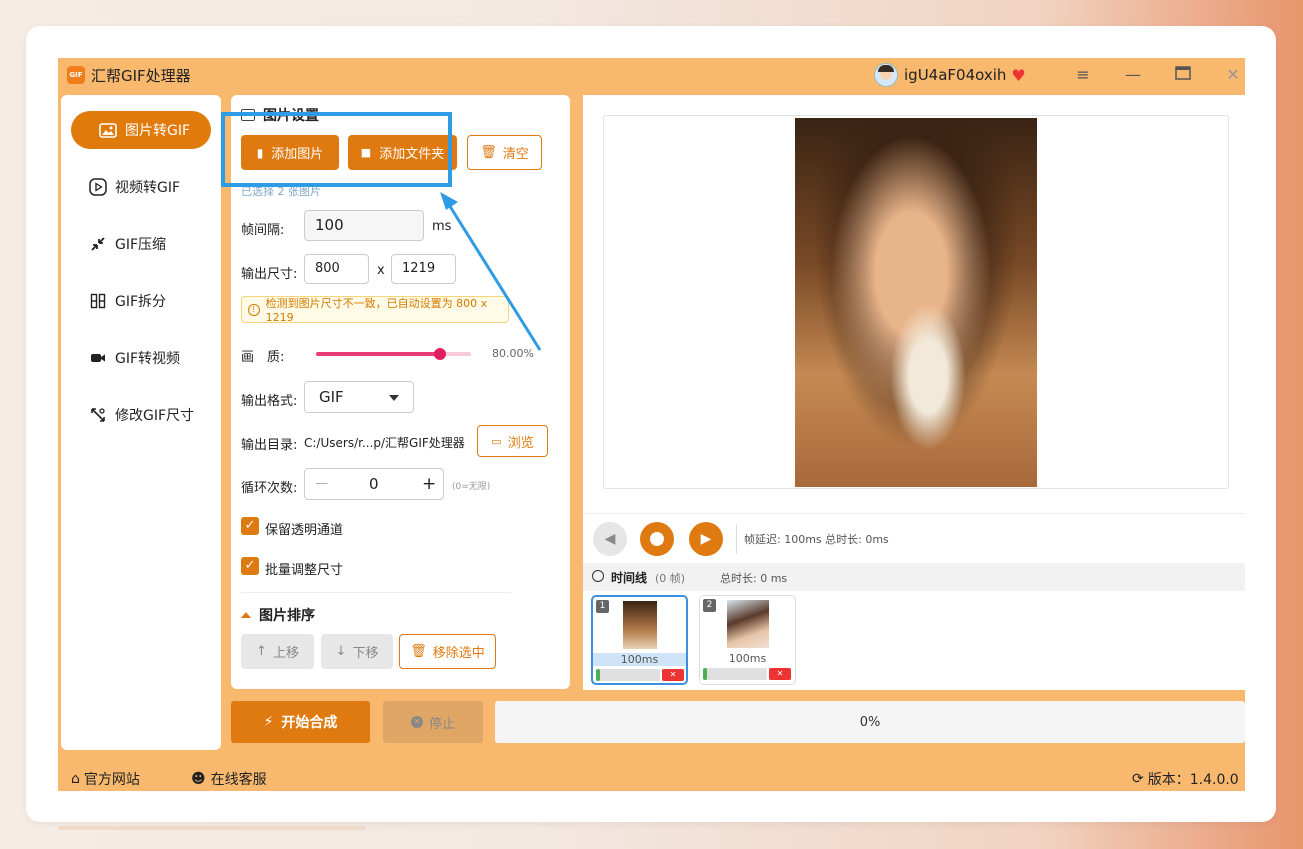 This screenshot has width=1303, height=849. I want to click on annotation-arrow, so click(491, 271).